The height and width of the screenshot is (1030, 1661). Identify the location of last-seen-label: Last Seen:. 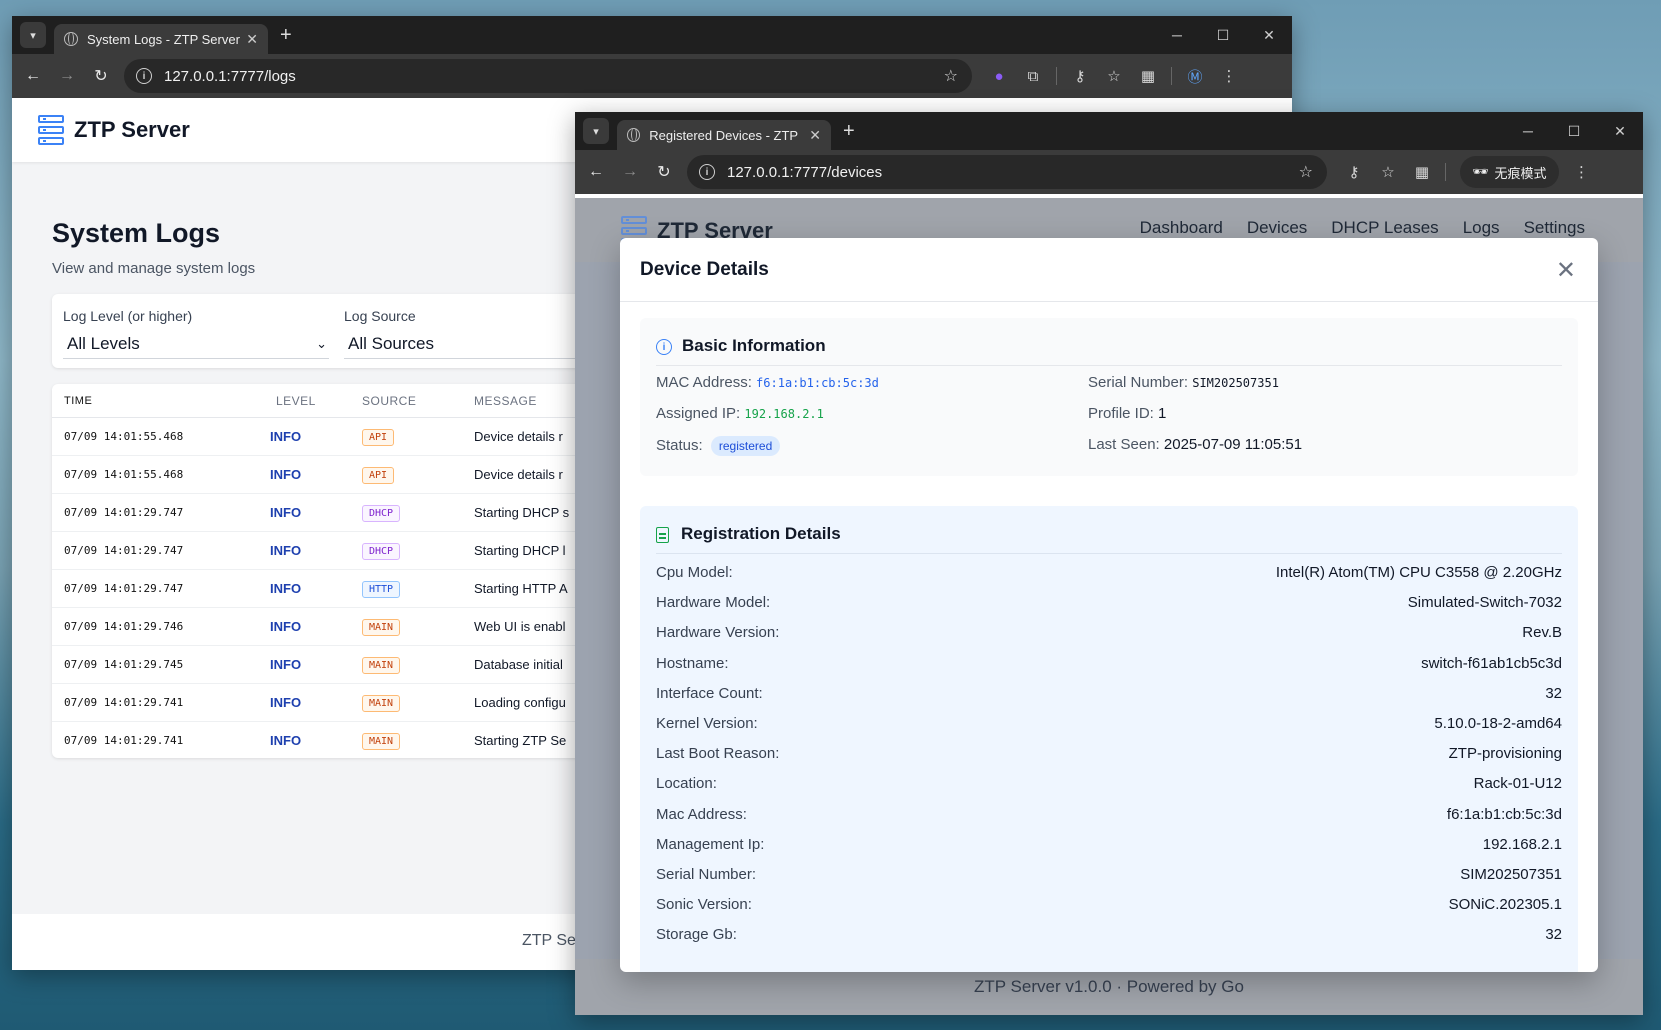
(1124, 444).